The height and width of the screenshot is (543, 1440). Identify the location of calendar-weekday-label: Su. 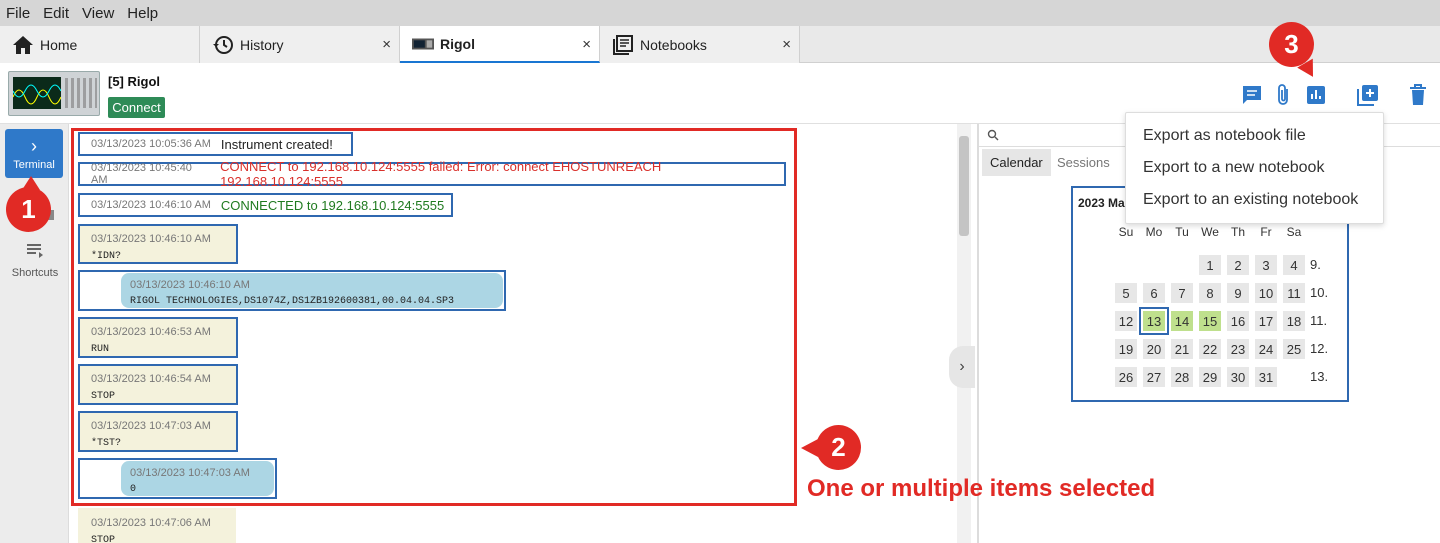
(1126, 232).